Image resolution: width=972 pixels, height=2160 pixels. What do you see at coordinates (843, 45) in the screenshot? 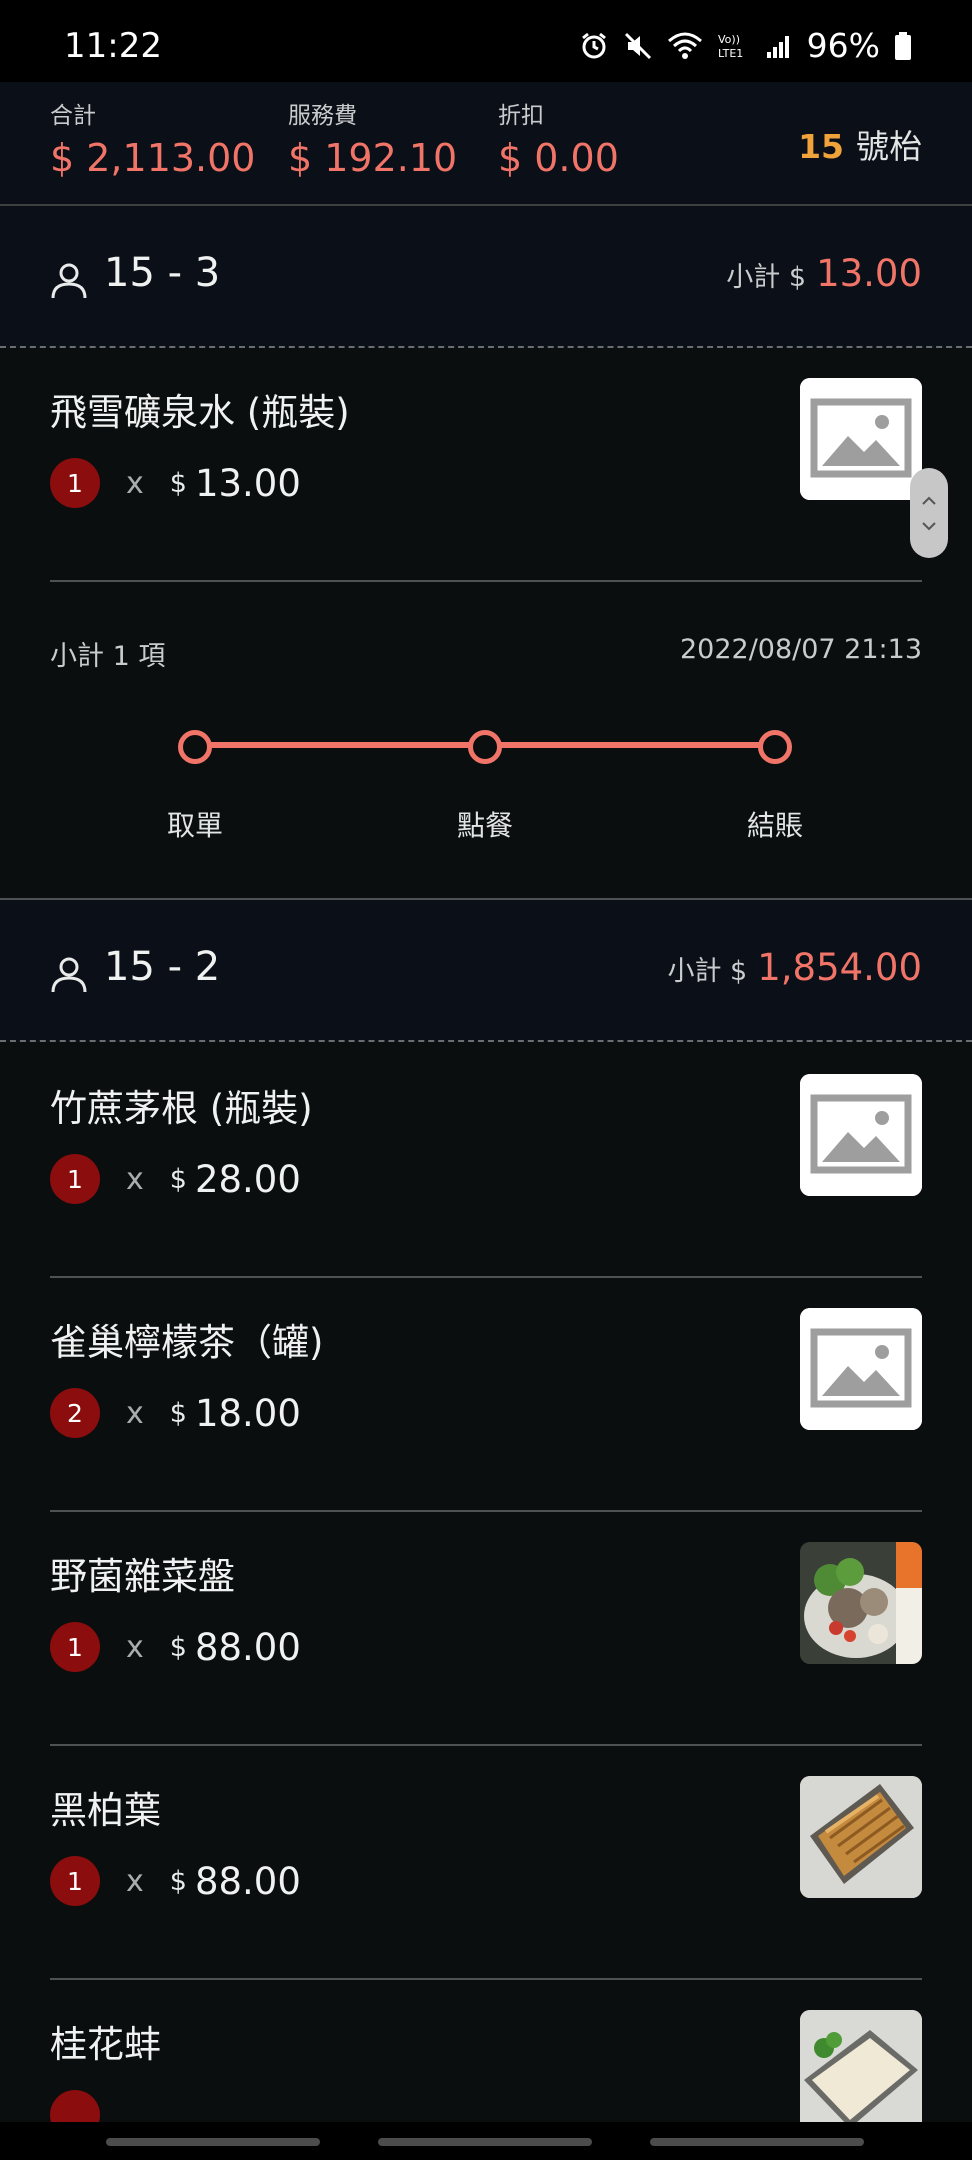
I see `battery-percent: 96%` at bounding box center [843, 45].